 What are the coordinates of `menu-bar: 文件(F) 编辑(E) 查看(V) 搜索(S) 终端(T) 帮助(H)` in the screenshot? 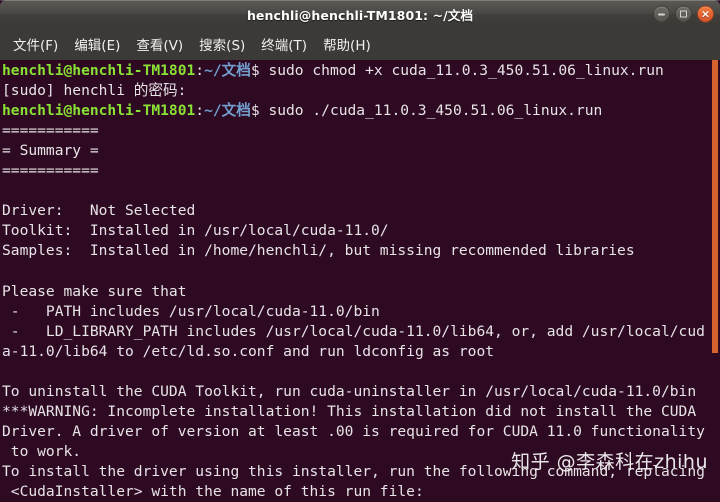 It's located at (360, 44).